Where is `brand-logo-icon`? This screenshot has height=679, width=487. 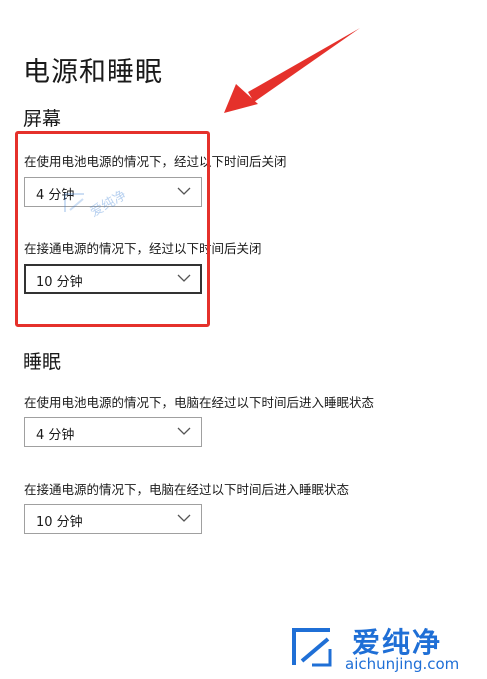
brand-logo-icon is located at coordinates (312, 647).